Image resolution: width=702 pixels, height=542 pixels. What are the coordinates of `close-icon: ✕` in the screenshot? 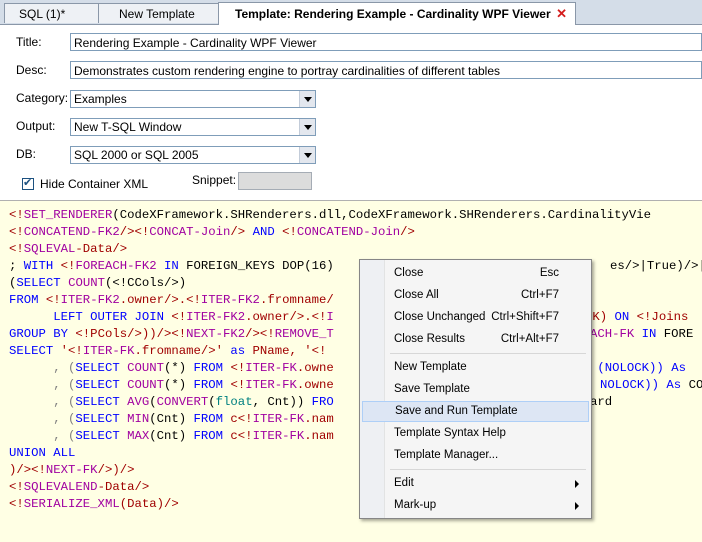 It's located at (561, 14).